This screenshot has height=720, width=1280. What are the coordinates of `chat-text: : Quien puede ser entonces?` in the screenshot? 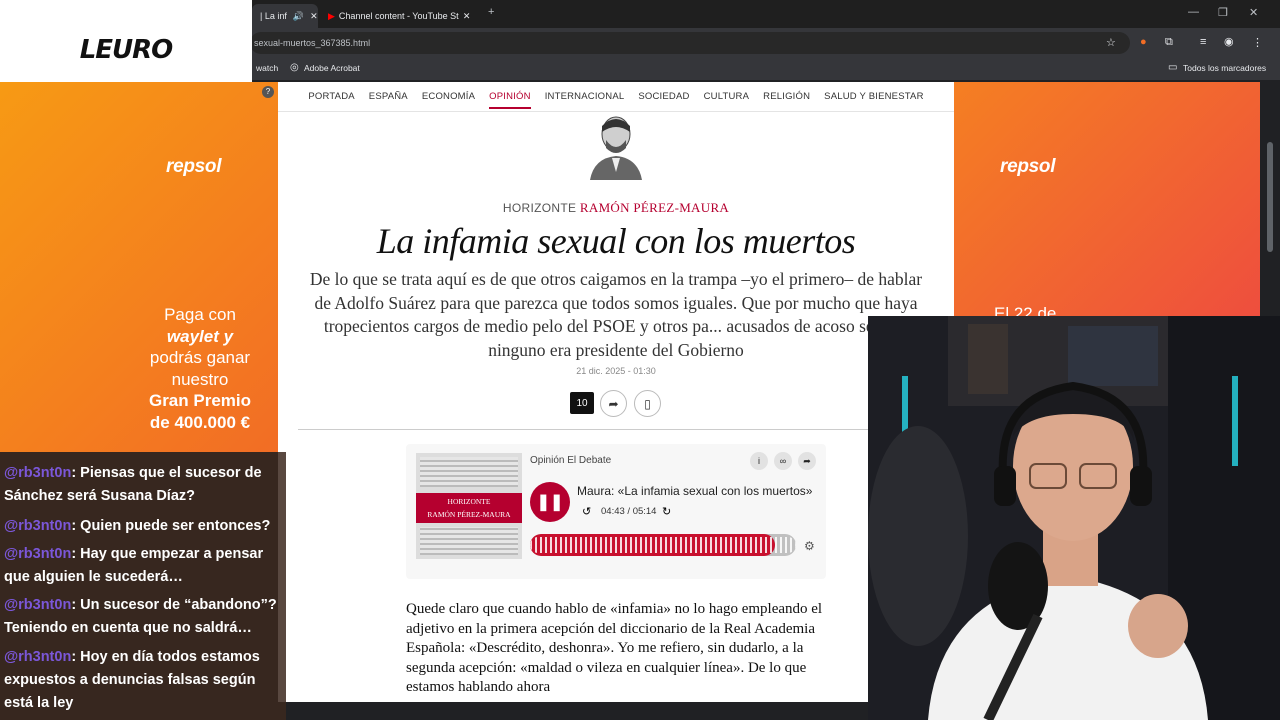 It's located at (171, 526).